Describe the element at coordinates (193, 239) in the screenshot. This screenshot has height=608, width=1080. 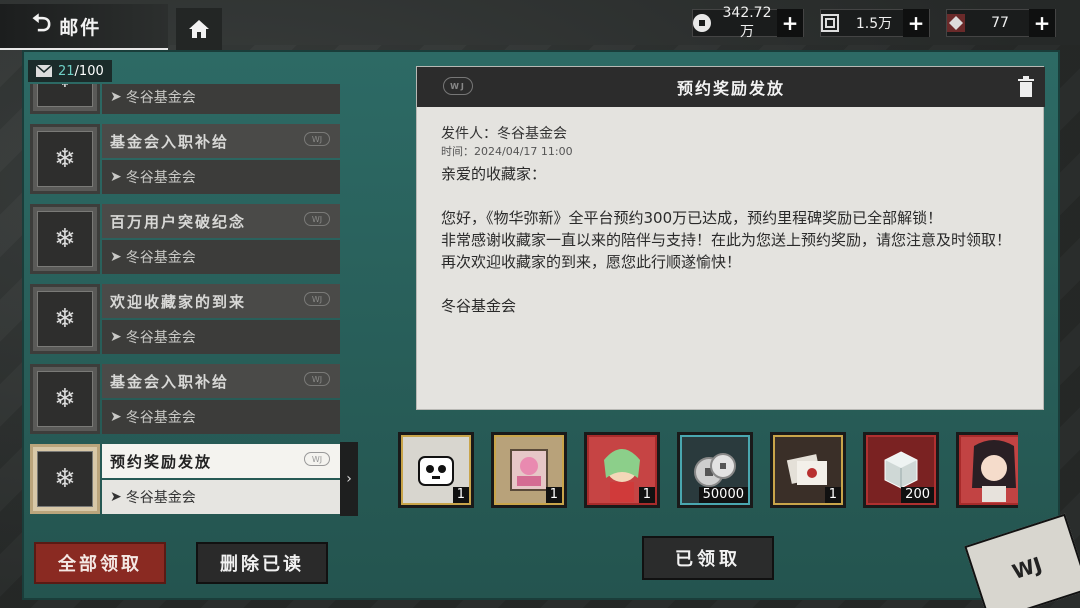
I see `mail-item: ❄ 百万用户突破纪念 WJ ➤ 冬谷基金会` at that location.